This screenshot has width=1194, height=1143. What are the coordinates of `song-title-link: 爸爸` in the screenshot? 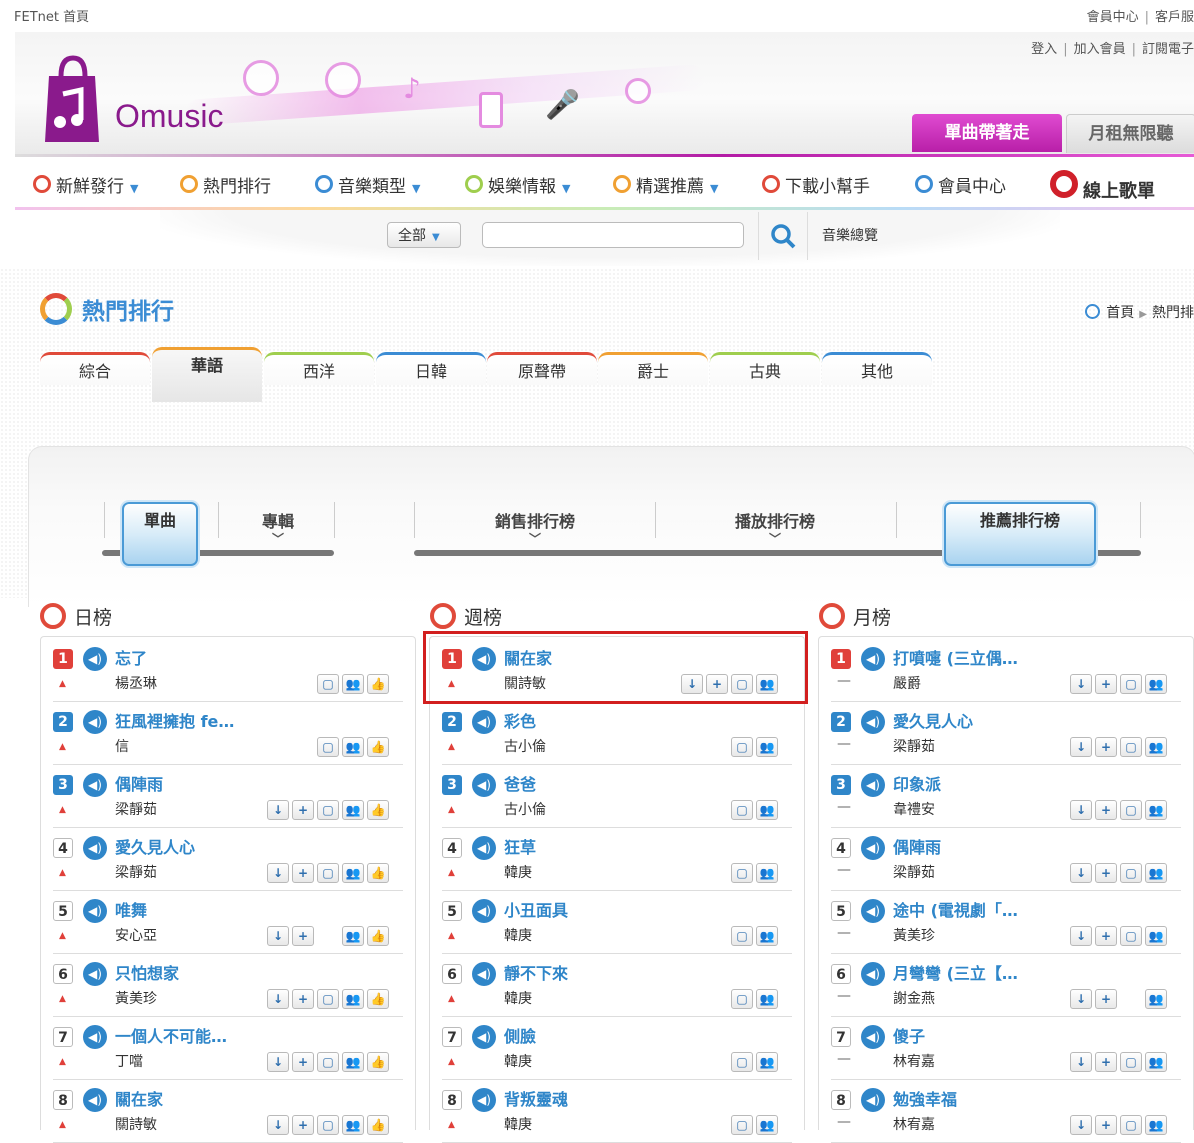 It's located at (520, 783).